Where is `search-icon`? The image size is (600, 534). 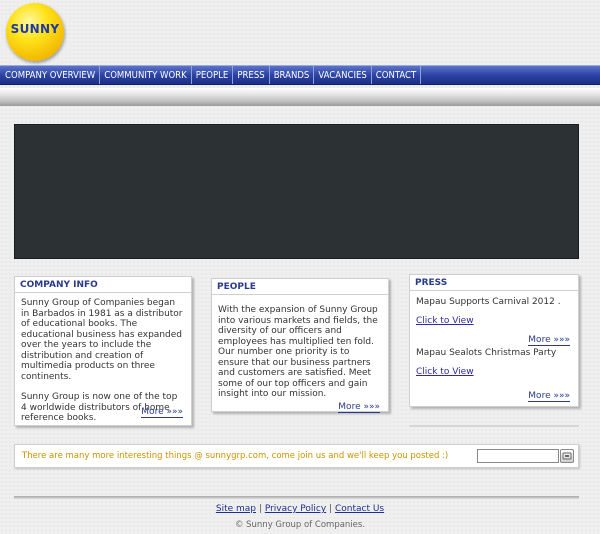 search-icon is located at coordinates (567, 456).